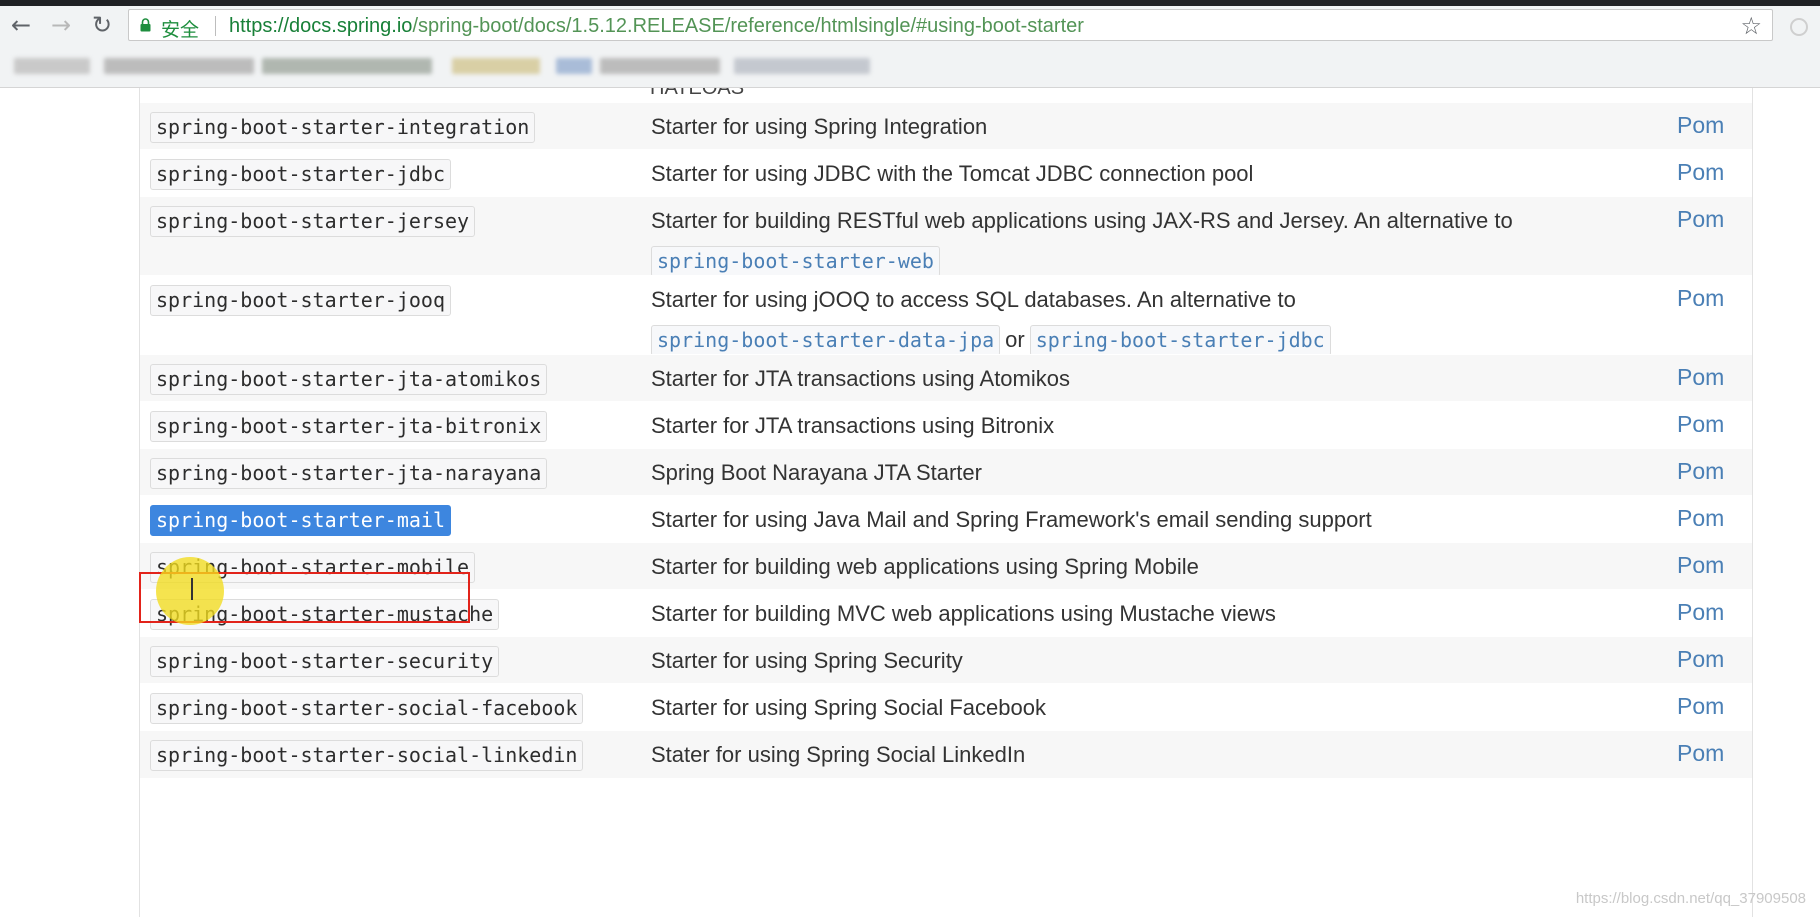  What do you see at coordinates (1180, 340) in the screenshot?
I see `alternative-starter-link: spring-boot-starter-jdbc` at bounding box center [1180, 340].